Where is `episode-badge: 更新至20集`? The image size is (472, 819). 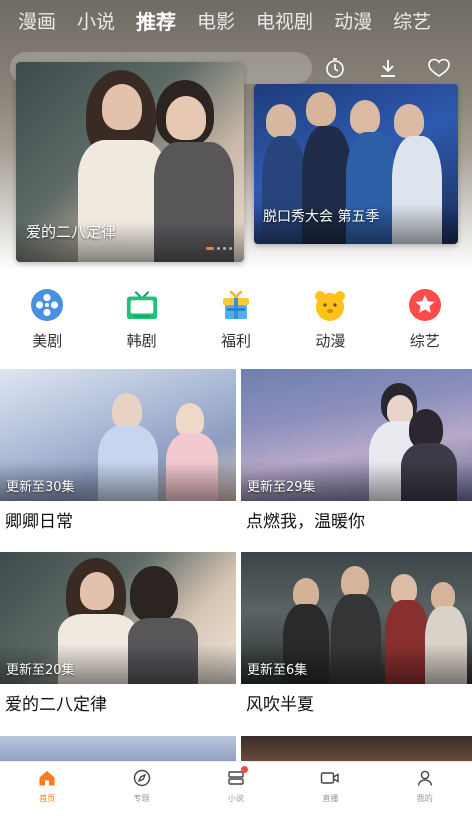
episode-badge: 更新至20集 is located at coordinates (40, 670).